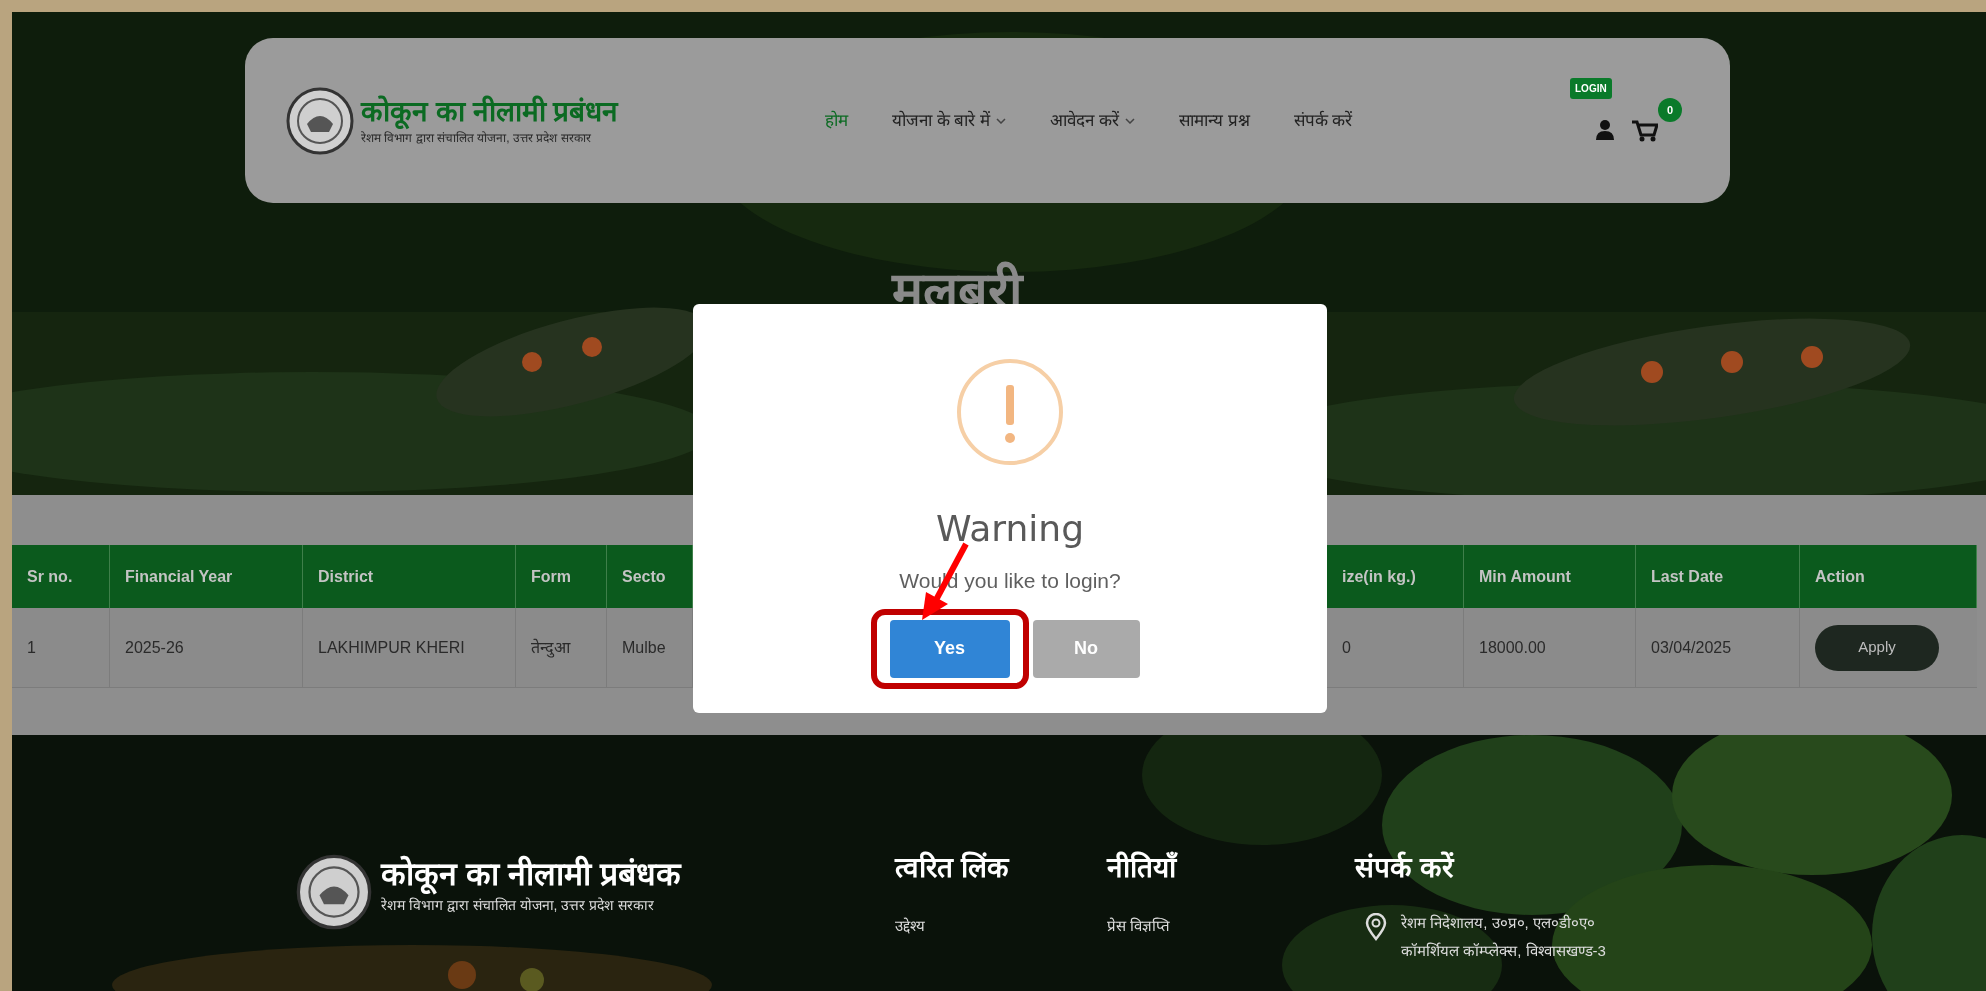 The height and width of the screenshot is (991, 1986). I want to click on address-line: कॉमर्शियल कॉम्प्लेक्स, विश्वासखण्ड-3, so click(1503, 951).